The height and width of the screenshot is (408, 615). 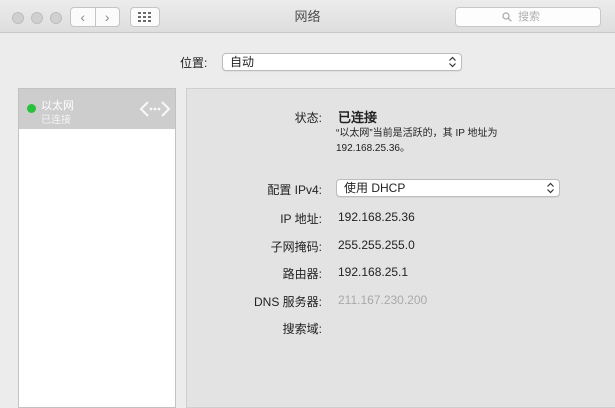 I want to click on search-field, so click(x=528, y=17).